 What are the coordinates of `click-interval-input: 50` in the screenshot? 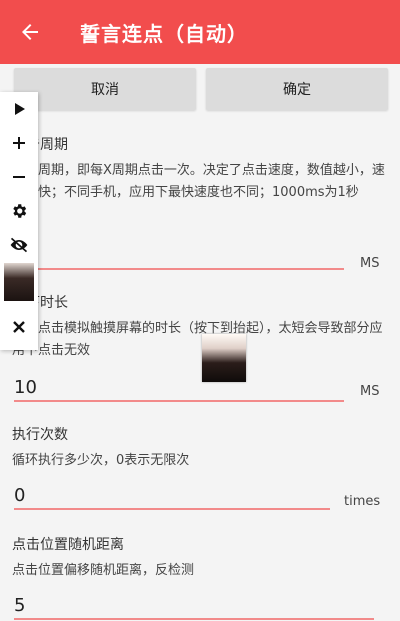 It's located at (179, 253).